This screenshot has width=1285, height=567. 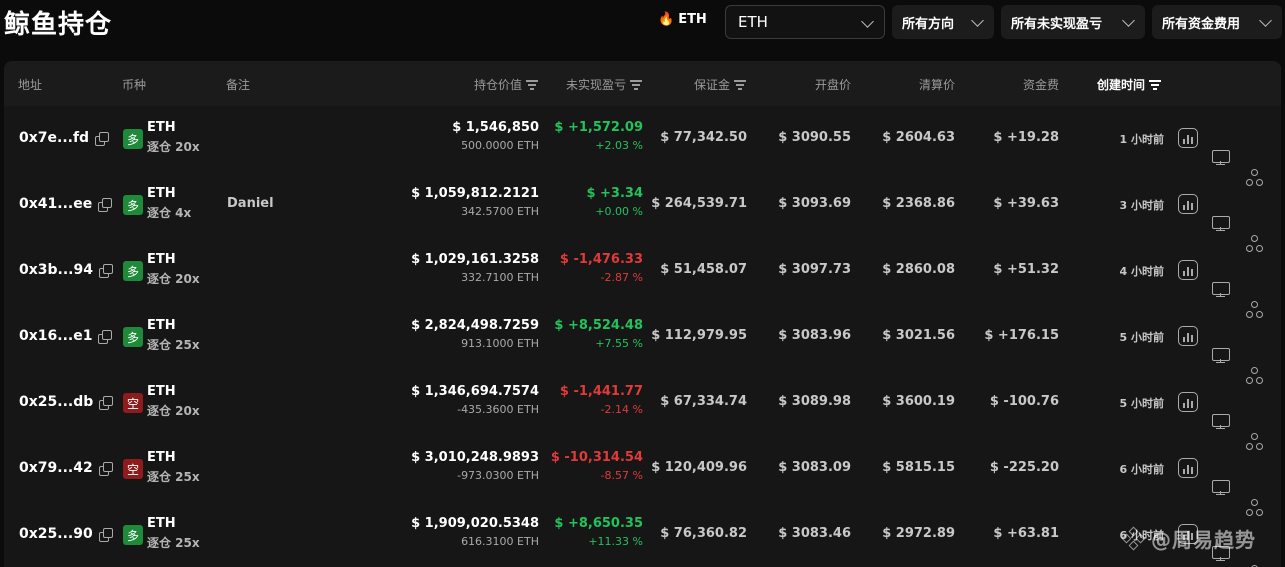 What do you see at coordinates (666, 19) in the screenshot?
I see `fire-icon: 🔥` at bounding box center [666, 19].